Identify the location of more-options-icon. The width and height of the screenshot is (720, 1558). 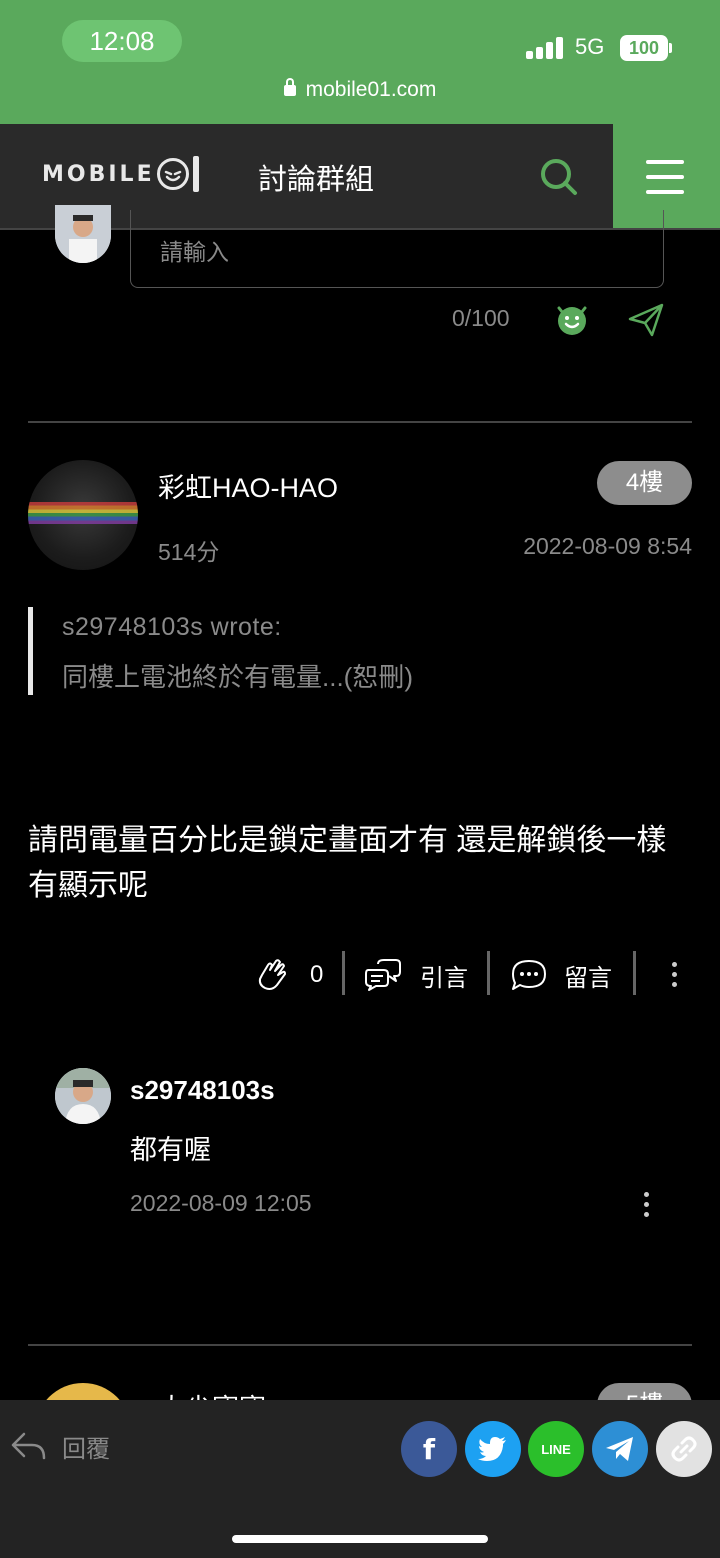
(675, 977).